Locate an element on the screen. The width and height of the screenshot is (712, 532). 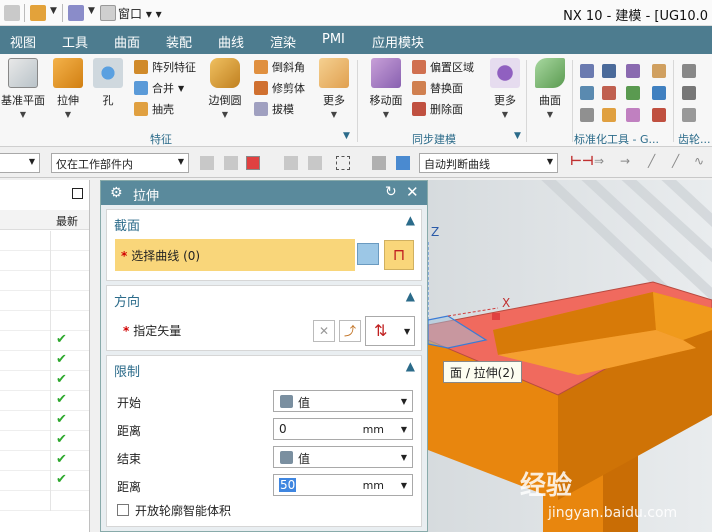
eraser-icon is located at coordinates (379, 163).